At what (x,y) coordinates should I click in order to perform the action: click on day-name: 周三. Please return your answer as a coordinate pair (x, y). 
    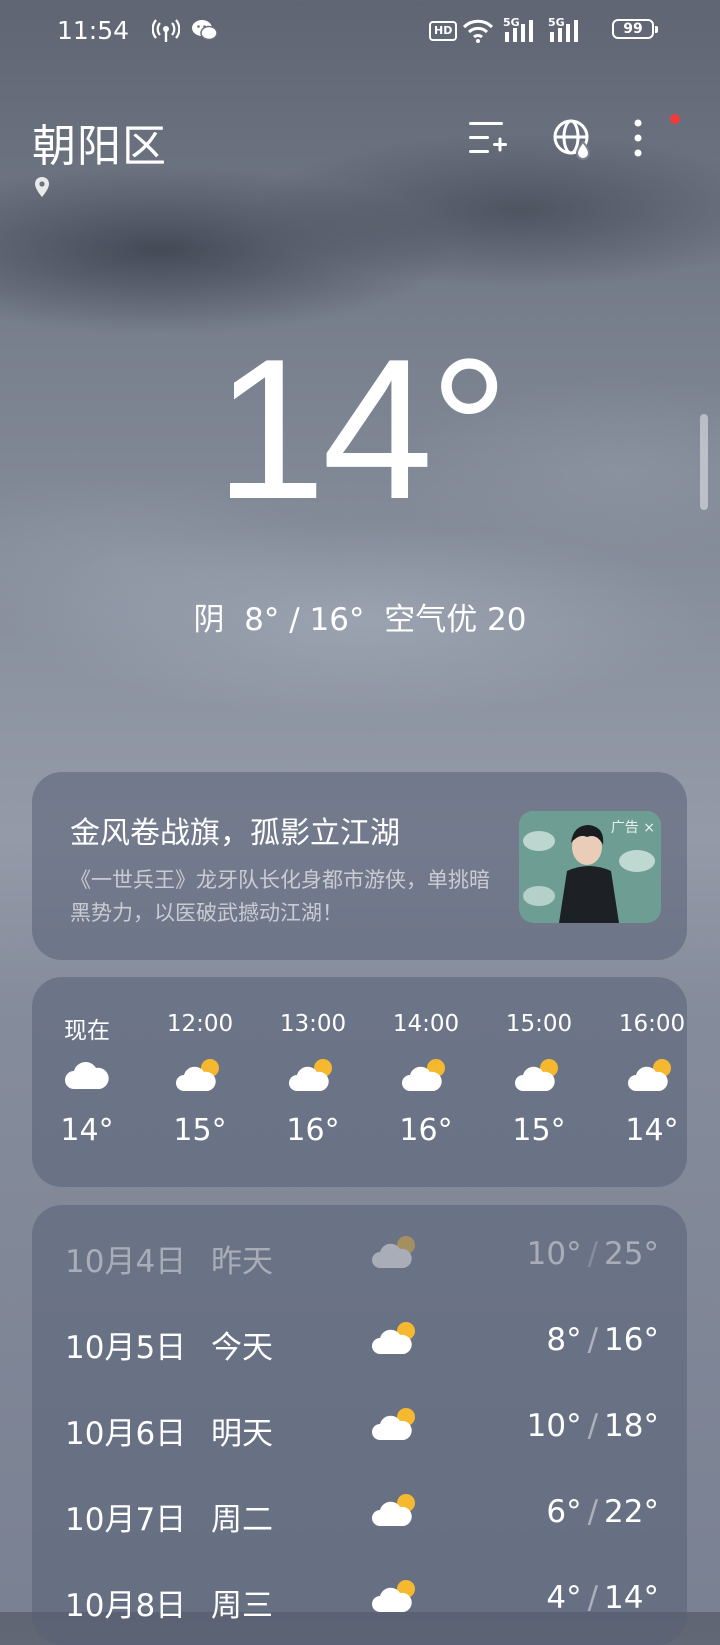
    Looking at the image, I should click on (242, 1606).